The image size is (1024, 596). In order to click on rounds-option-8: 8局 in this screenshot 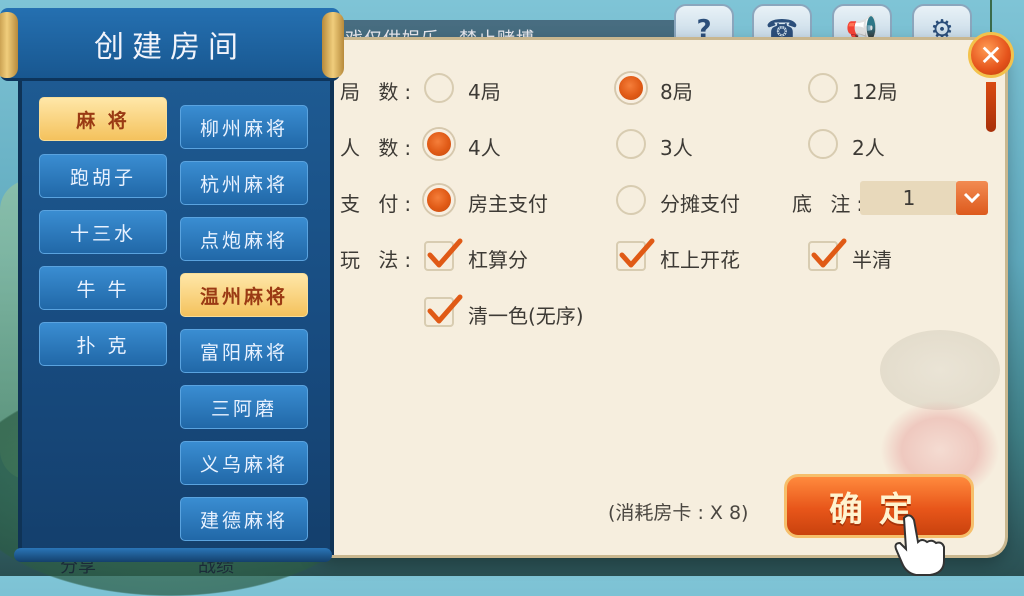, I will do `click(676, 92)`.